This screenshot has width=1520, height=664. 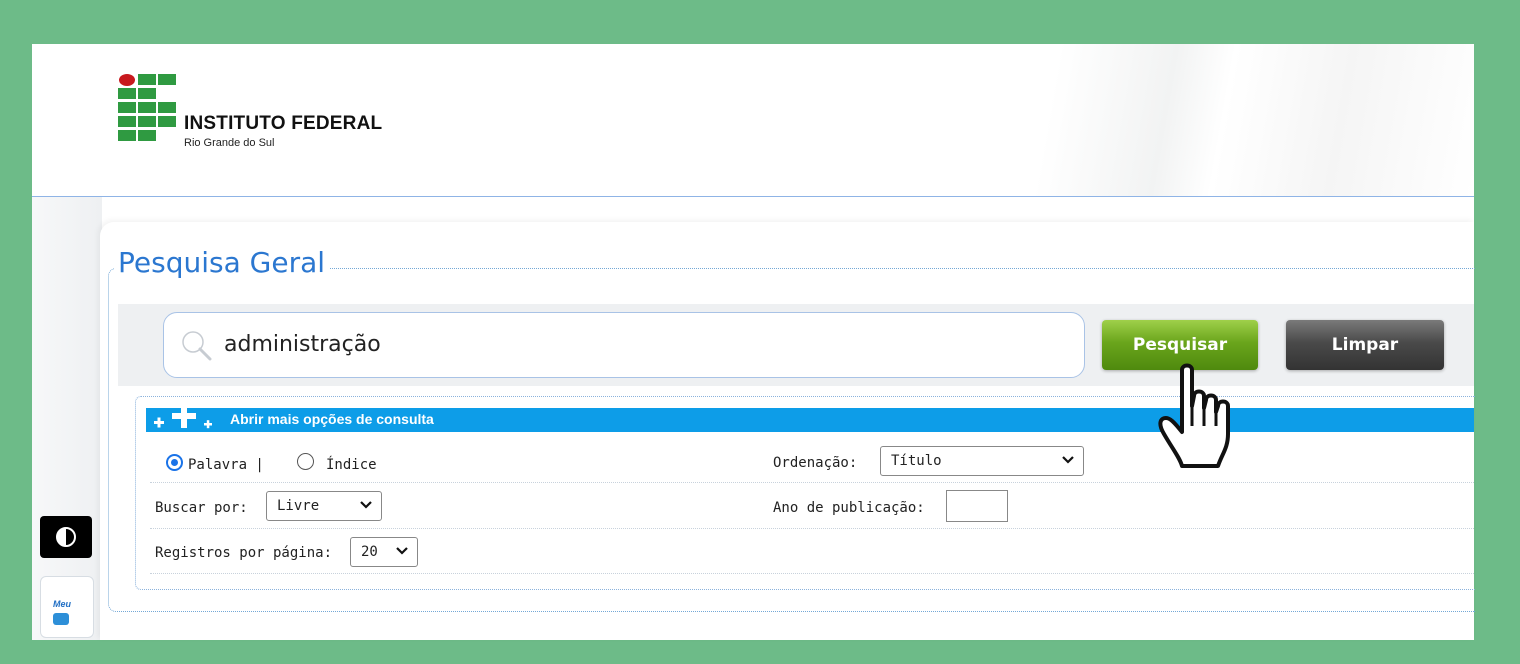 I want to click on logo-title: INSTITUTO FEDERAL, so click(x=283, y=123).